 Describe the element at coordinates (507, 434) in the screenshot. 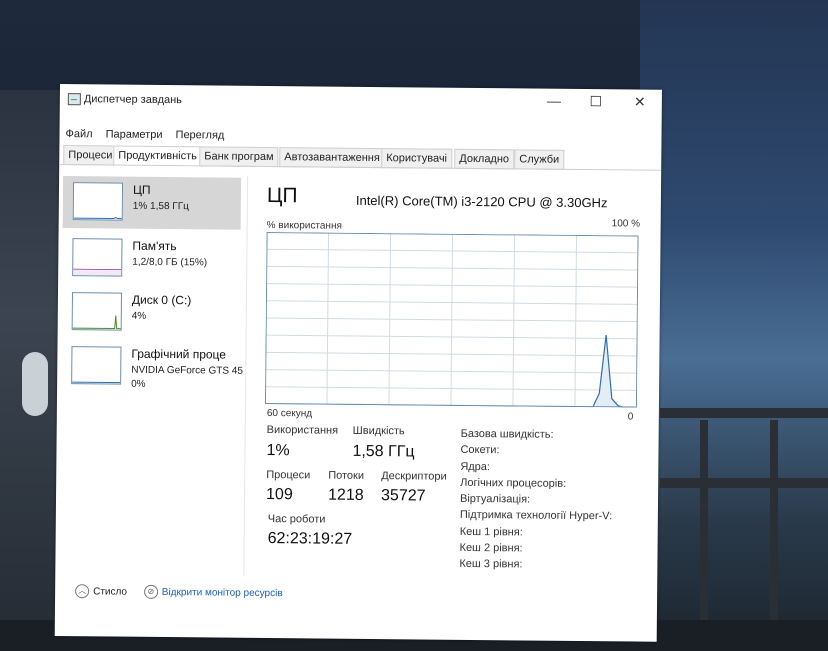

I see `prop-base-speed: Базова швидкість:` at that location.